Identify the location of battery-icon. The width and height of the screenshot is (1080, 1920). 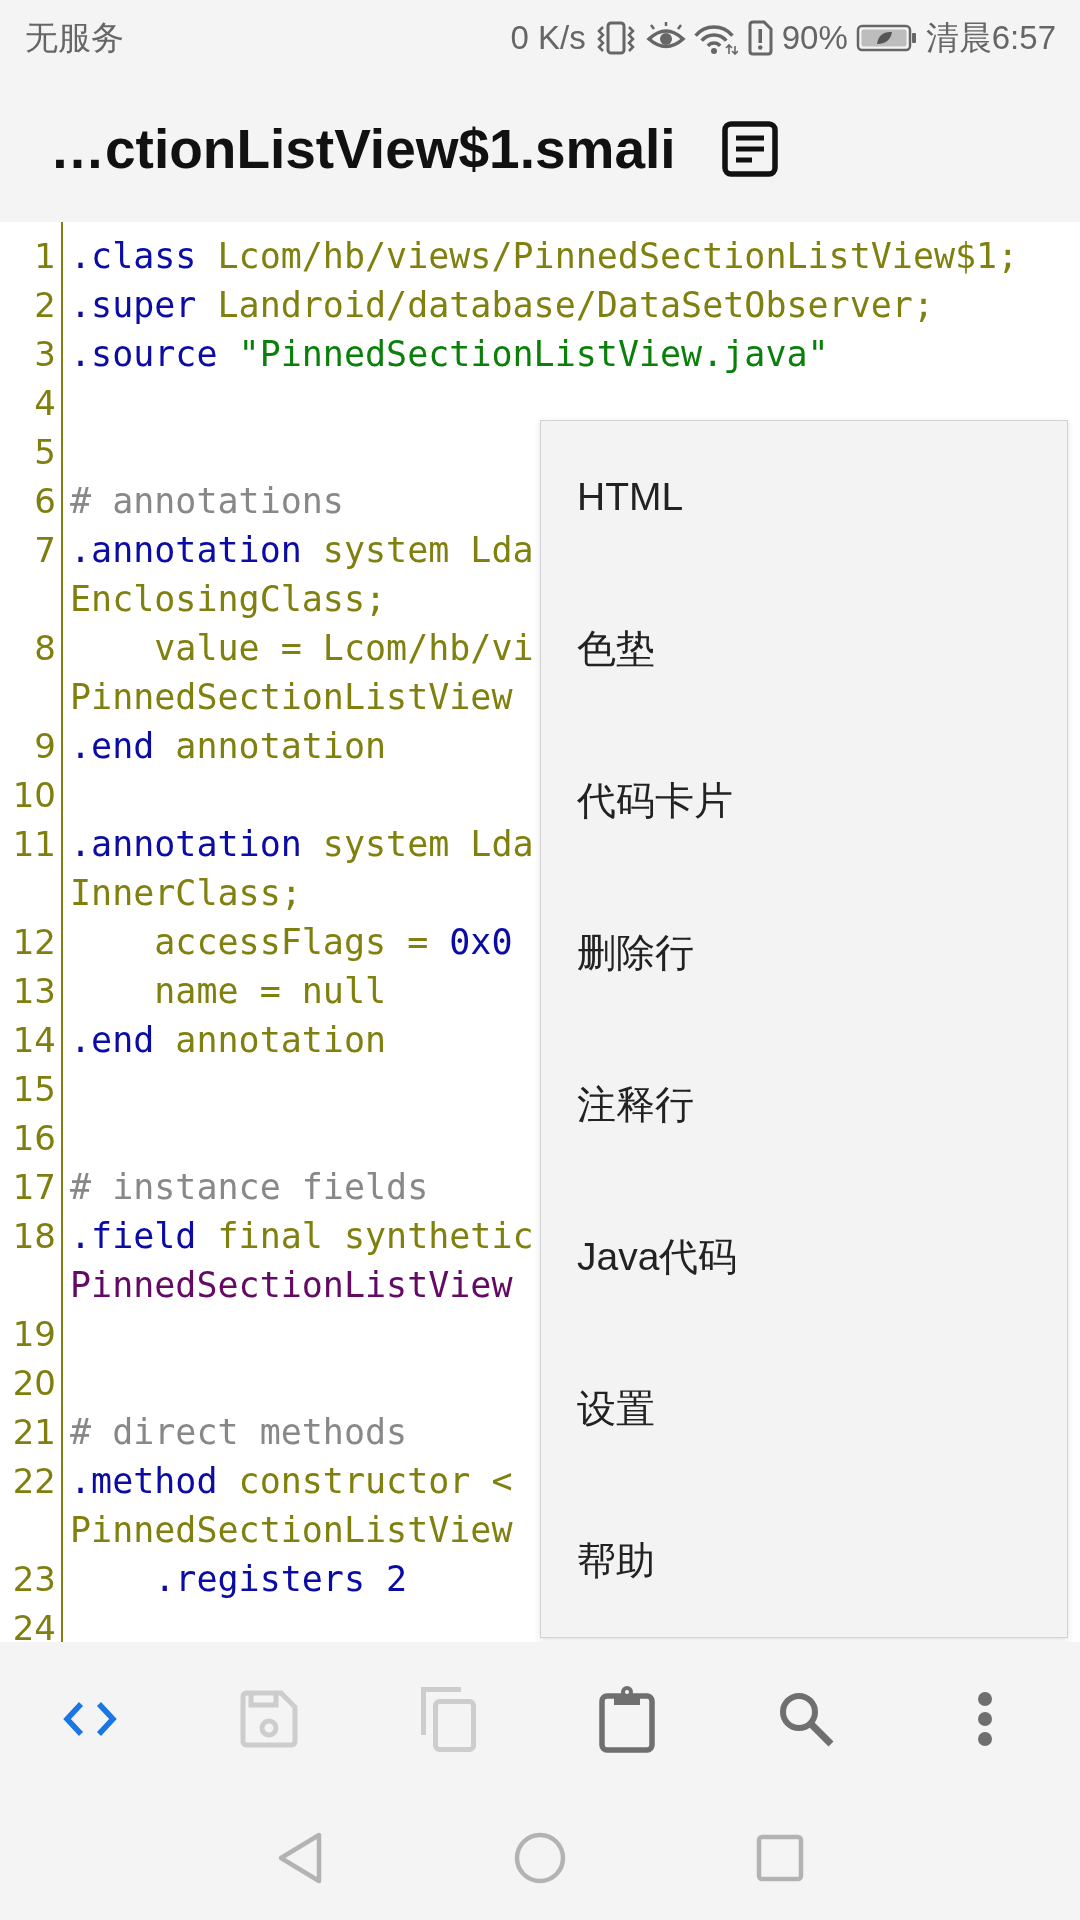
(886, 38).